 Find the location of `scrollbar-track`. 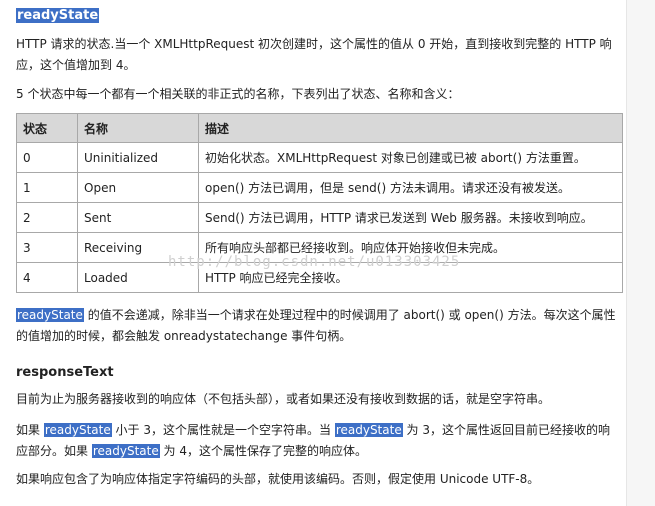

scrollbar-track is located at coordinates (640, 253).